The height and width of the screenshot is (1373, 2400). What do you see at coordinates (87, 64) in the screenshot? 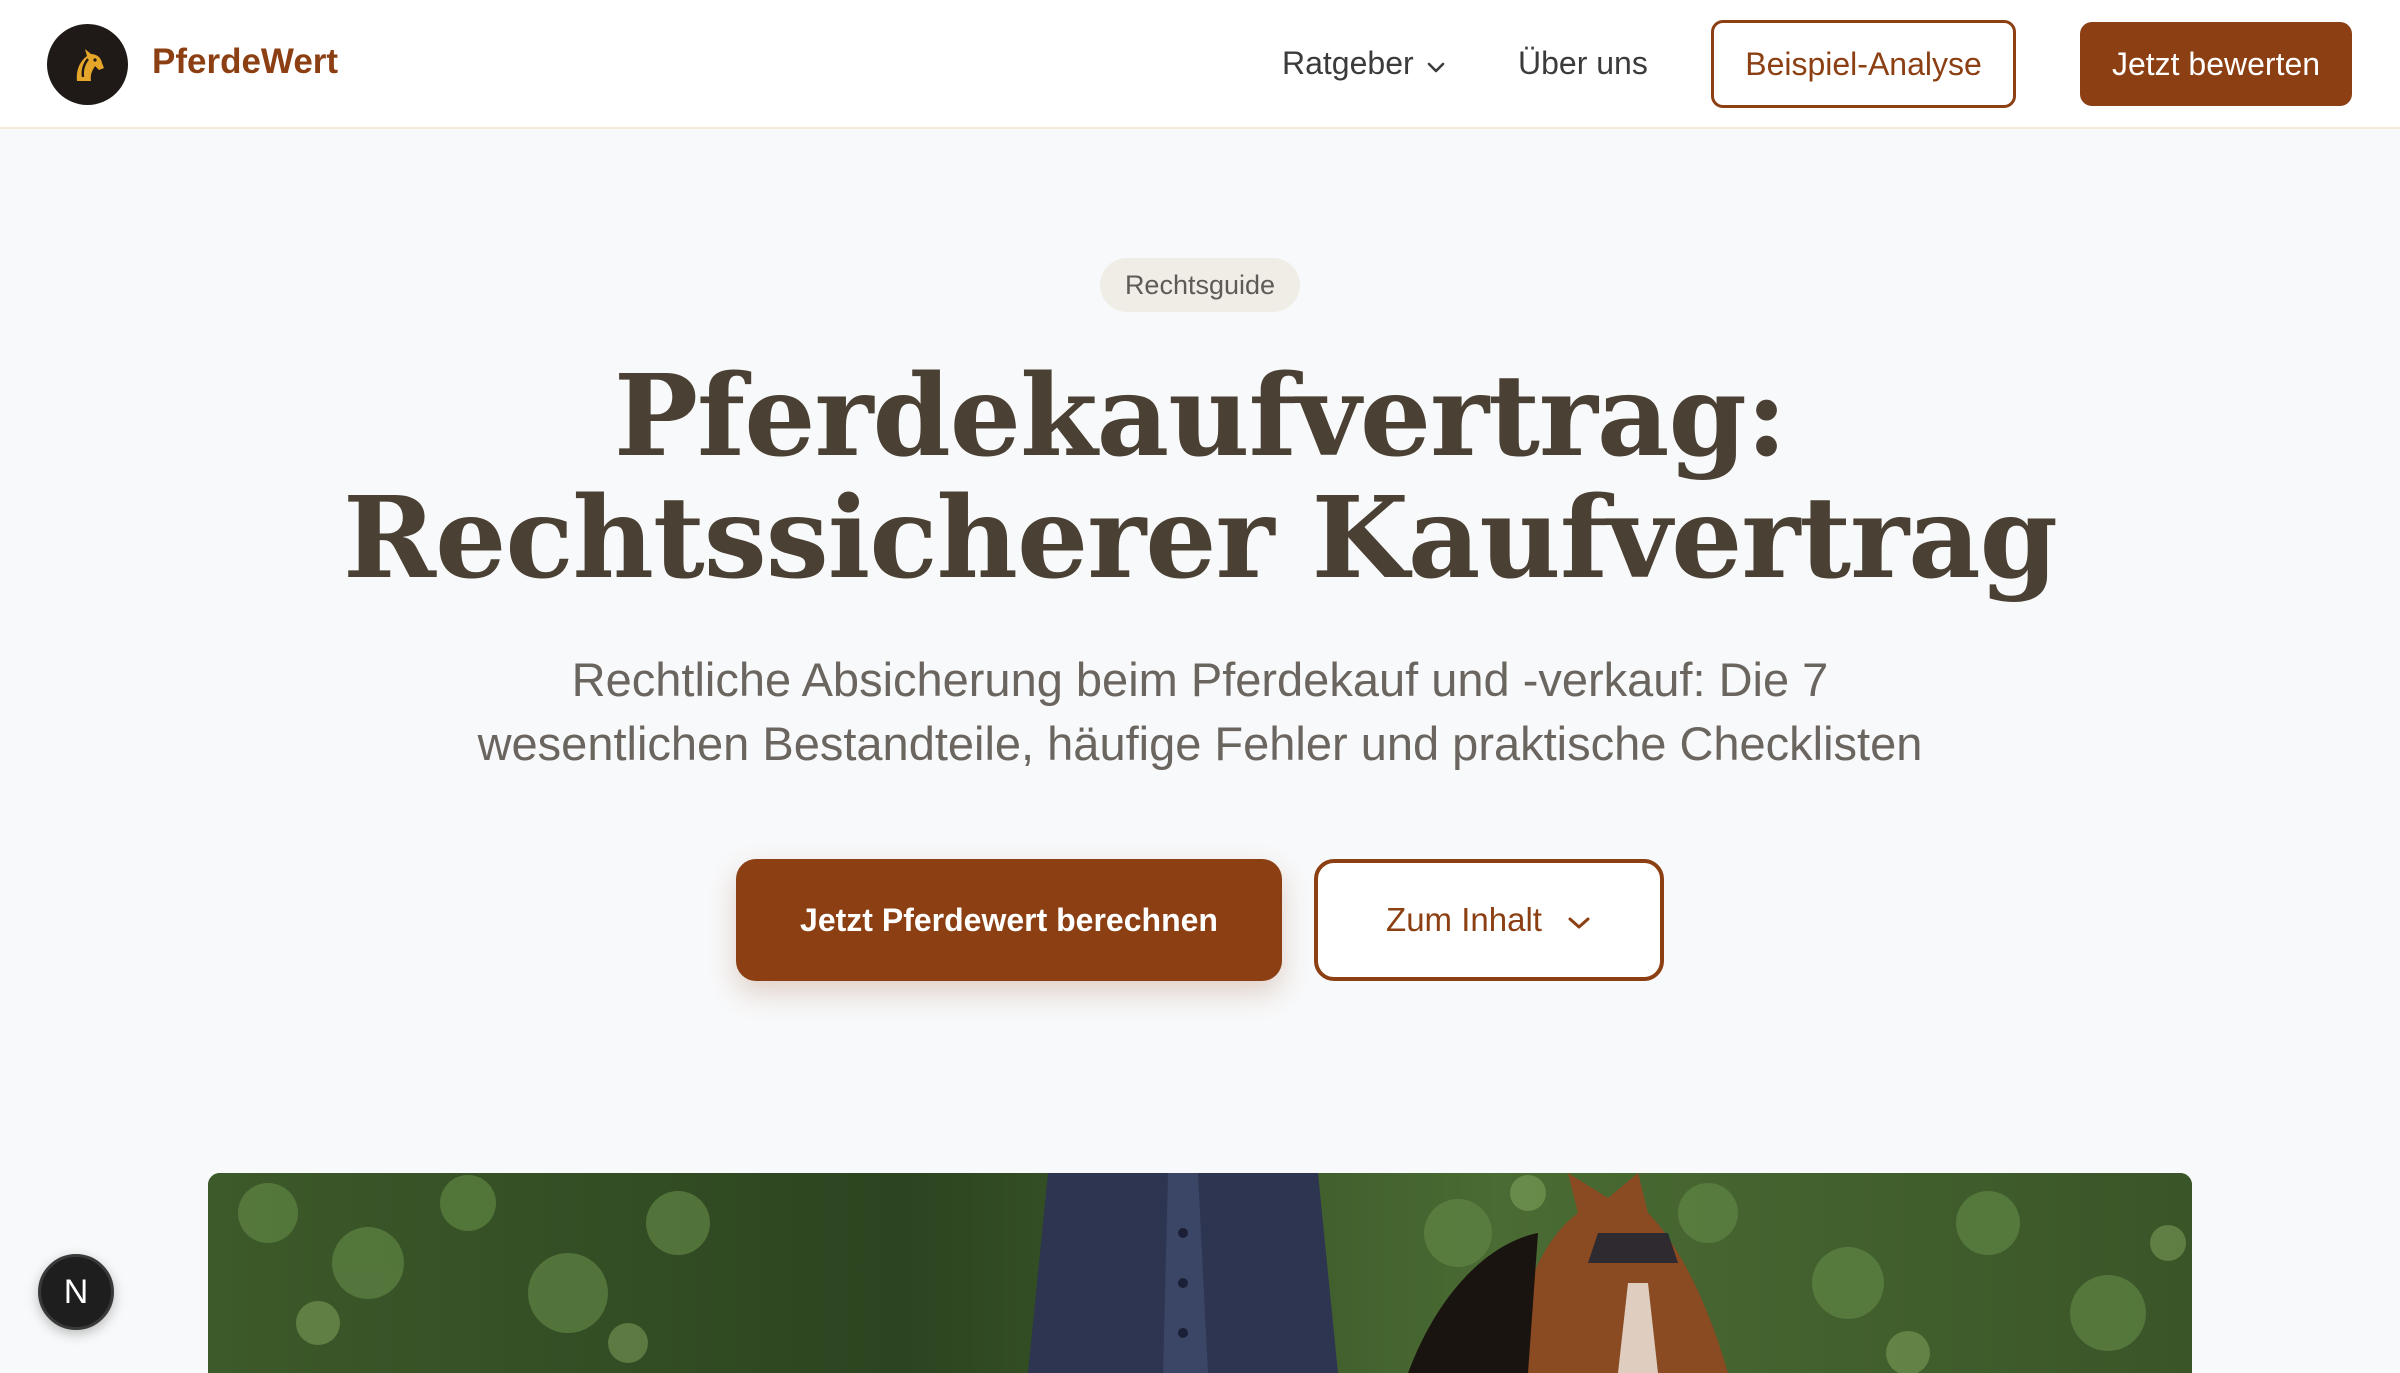
I see `horse-logo-icon` at bounding box center [87, 64].